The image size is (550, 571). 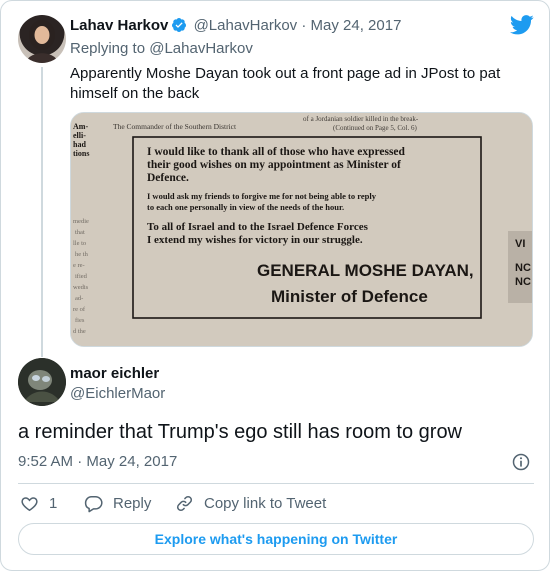 What do you see at coordinates (276, 539) in the screenshot?
I see `explore-twitter-button: Explore what's happening on Twitter` at bounding box center [276, 539].